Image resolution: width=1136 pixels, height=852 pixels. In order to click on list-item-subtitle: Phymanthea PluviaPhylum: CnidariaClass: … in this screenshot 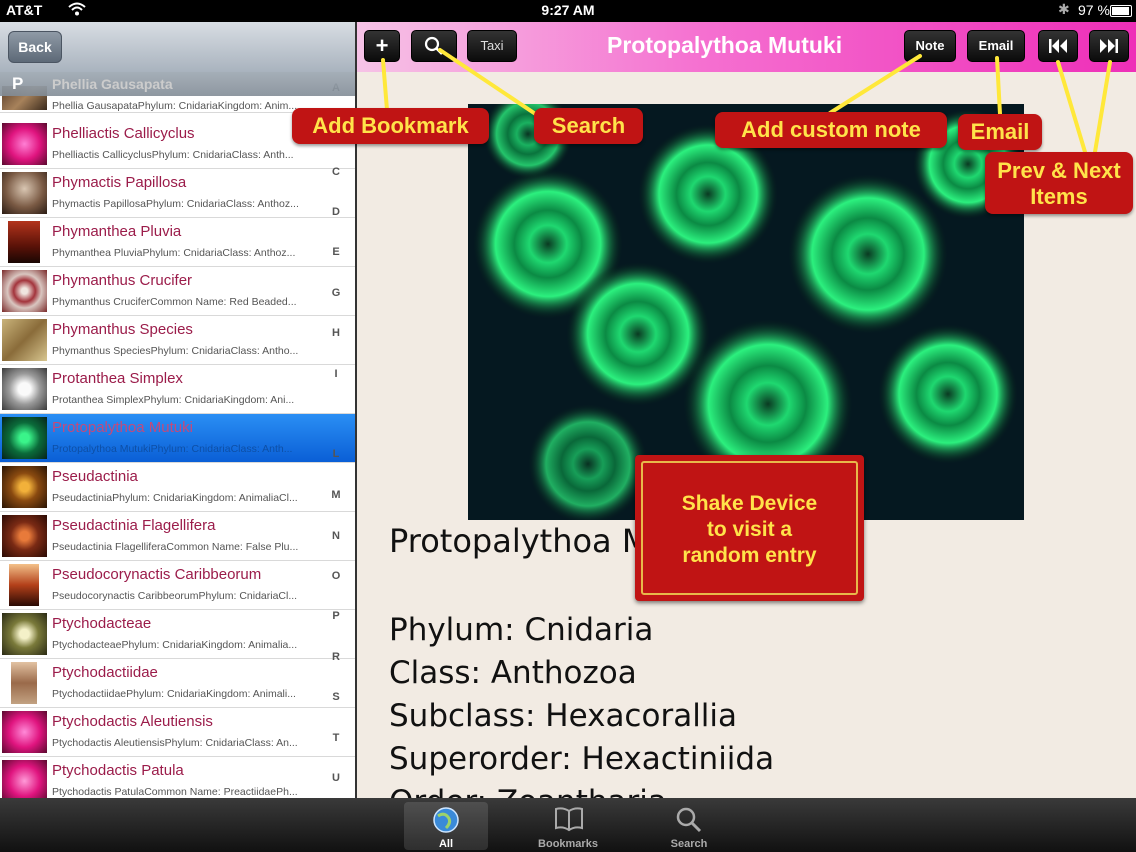, I will do `click(174, 253)`.